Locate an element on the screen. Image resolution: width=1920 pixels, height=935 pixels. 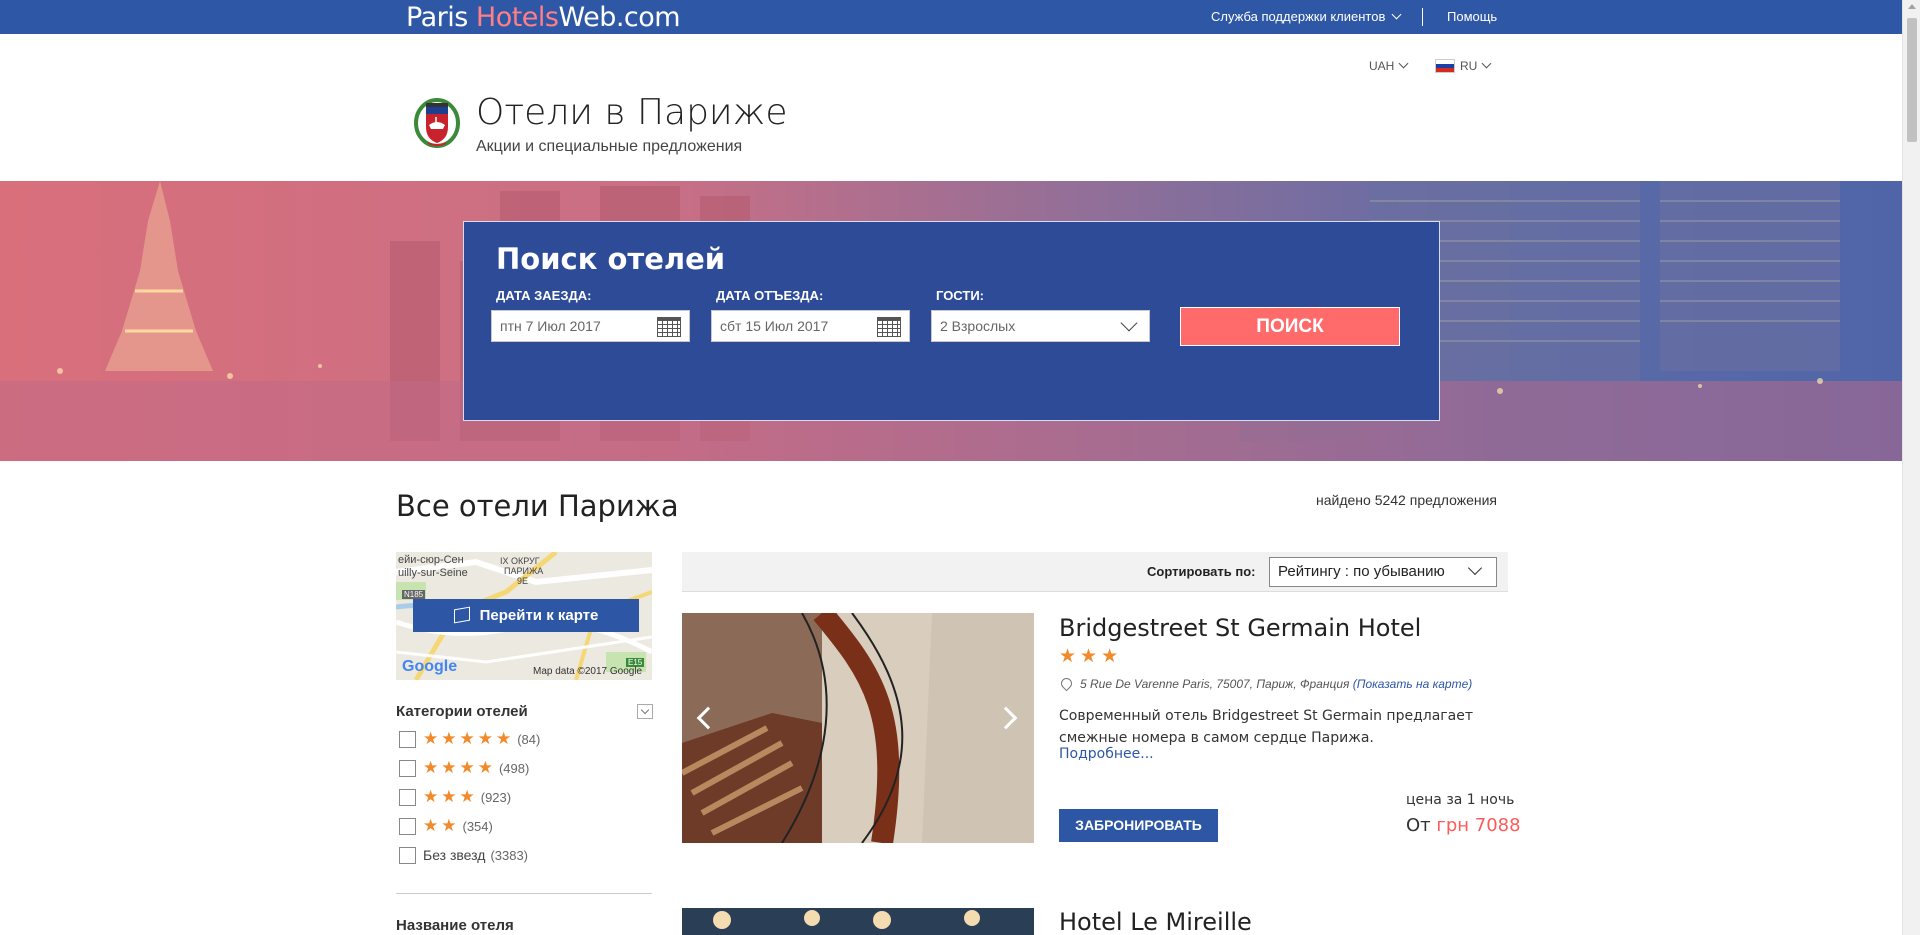
guests-select: 2 Взрослых is located at coordinates (1040, 326).